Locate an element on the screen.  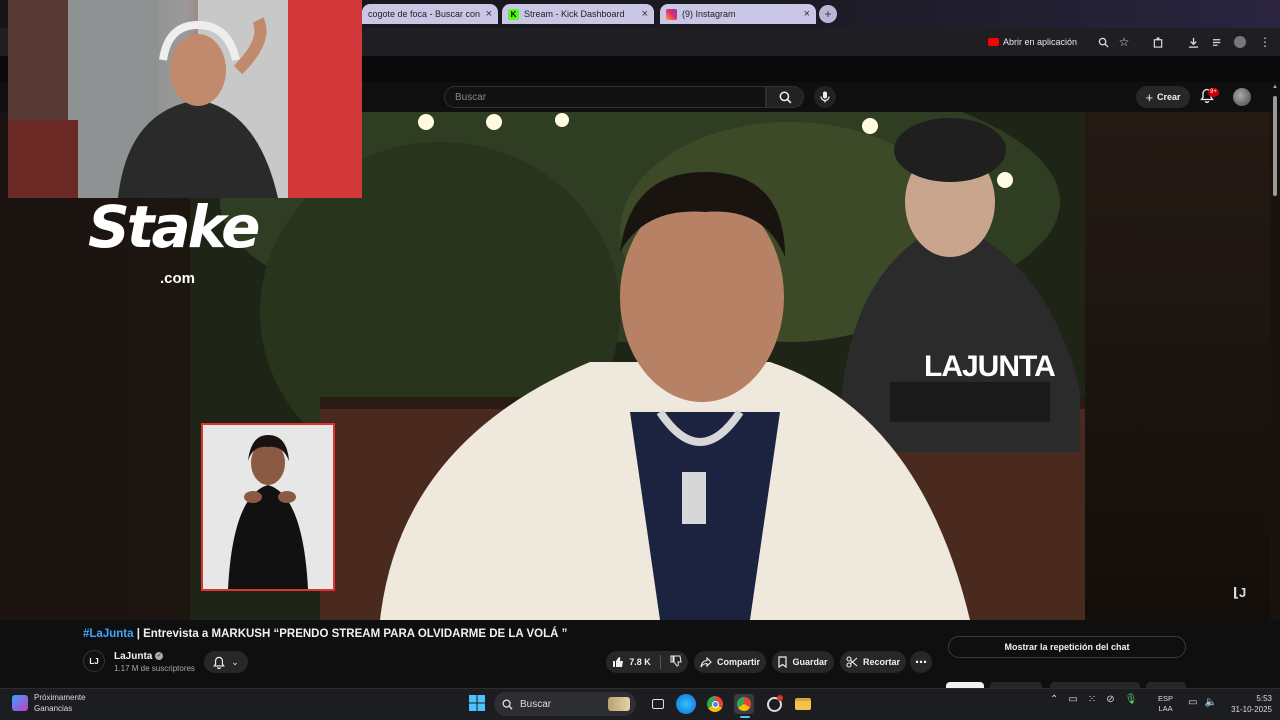
bookmark-star-icon: ☆ is located at coordinates (1124, 42).